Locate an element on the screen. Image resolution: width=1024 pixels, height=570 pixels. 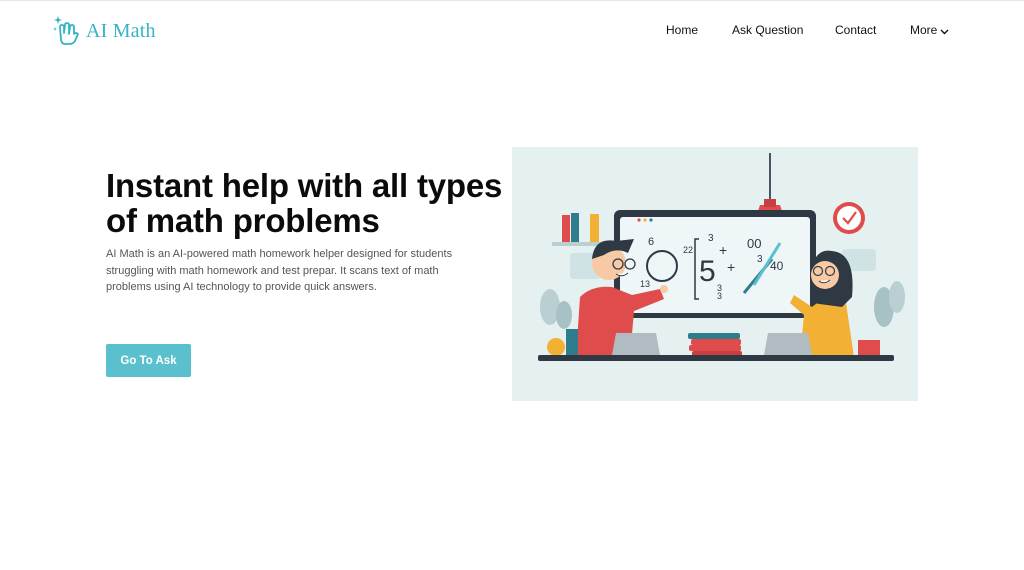
nav-more: More is located at coordinates (929, 30).